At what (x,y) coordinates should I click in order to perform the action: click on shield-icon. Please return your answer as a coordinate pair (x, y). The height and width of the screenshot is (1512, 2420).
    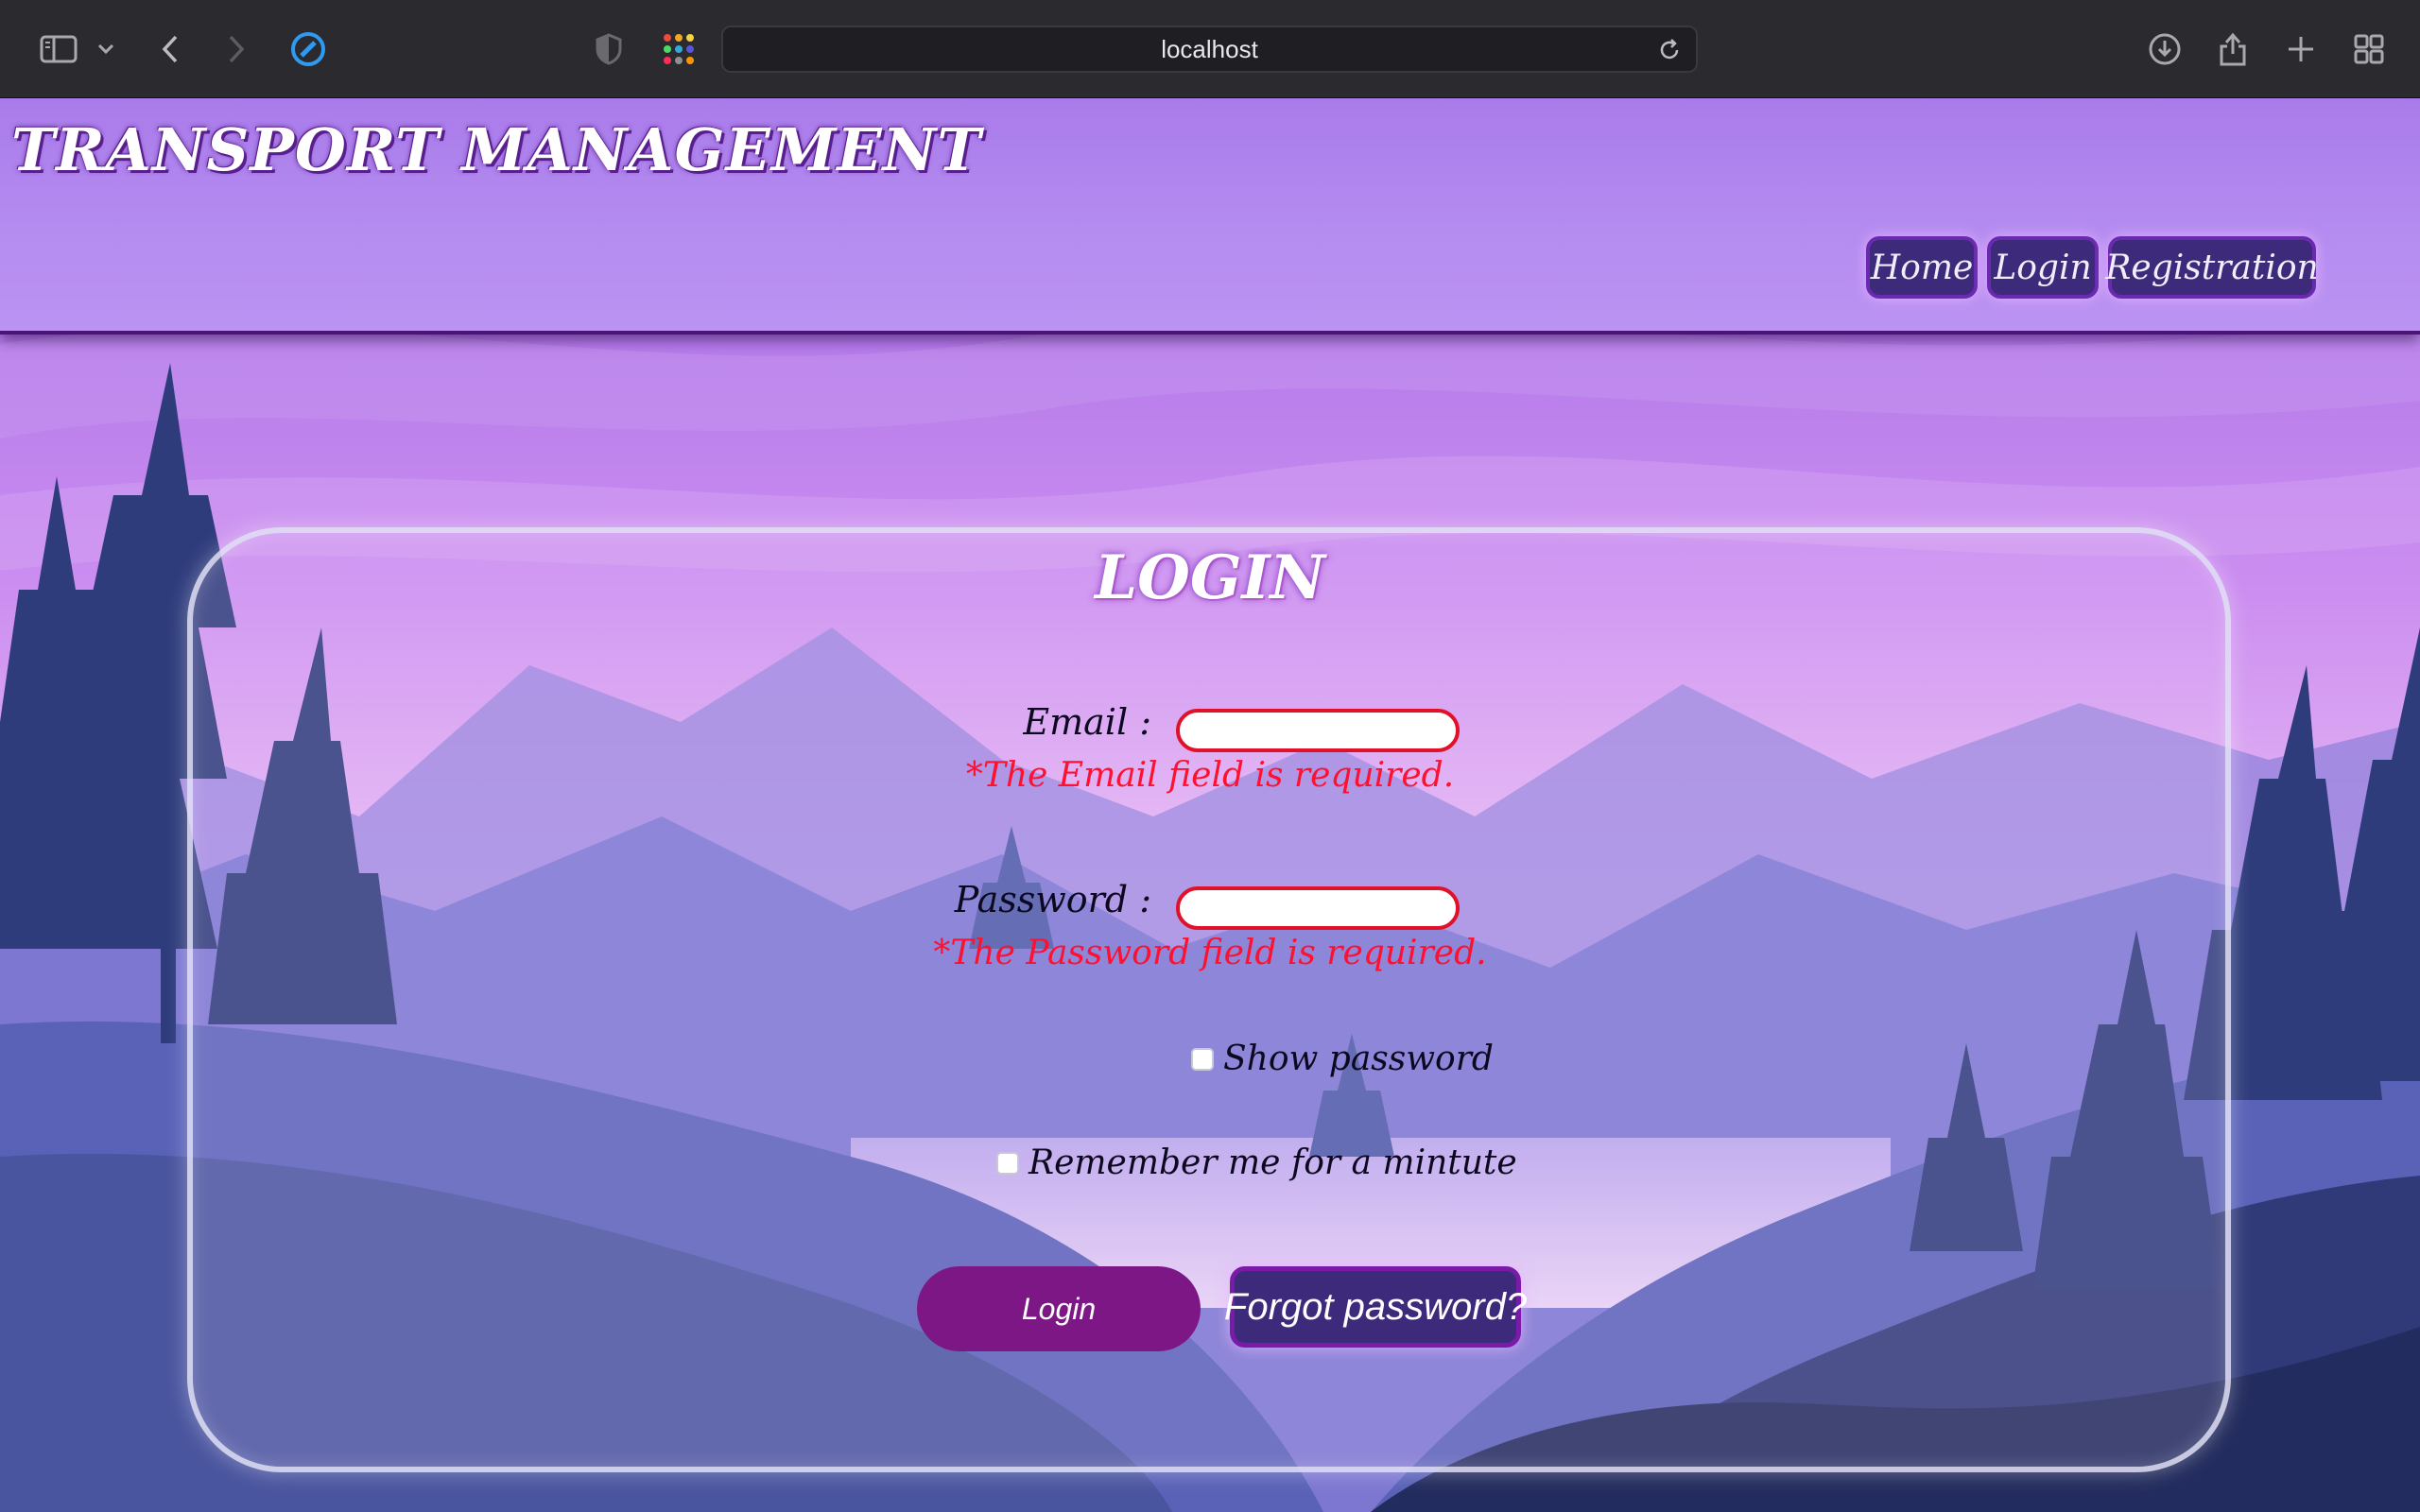
    Looking at the image, I should click on (609, 49).